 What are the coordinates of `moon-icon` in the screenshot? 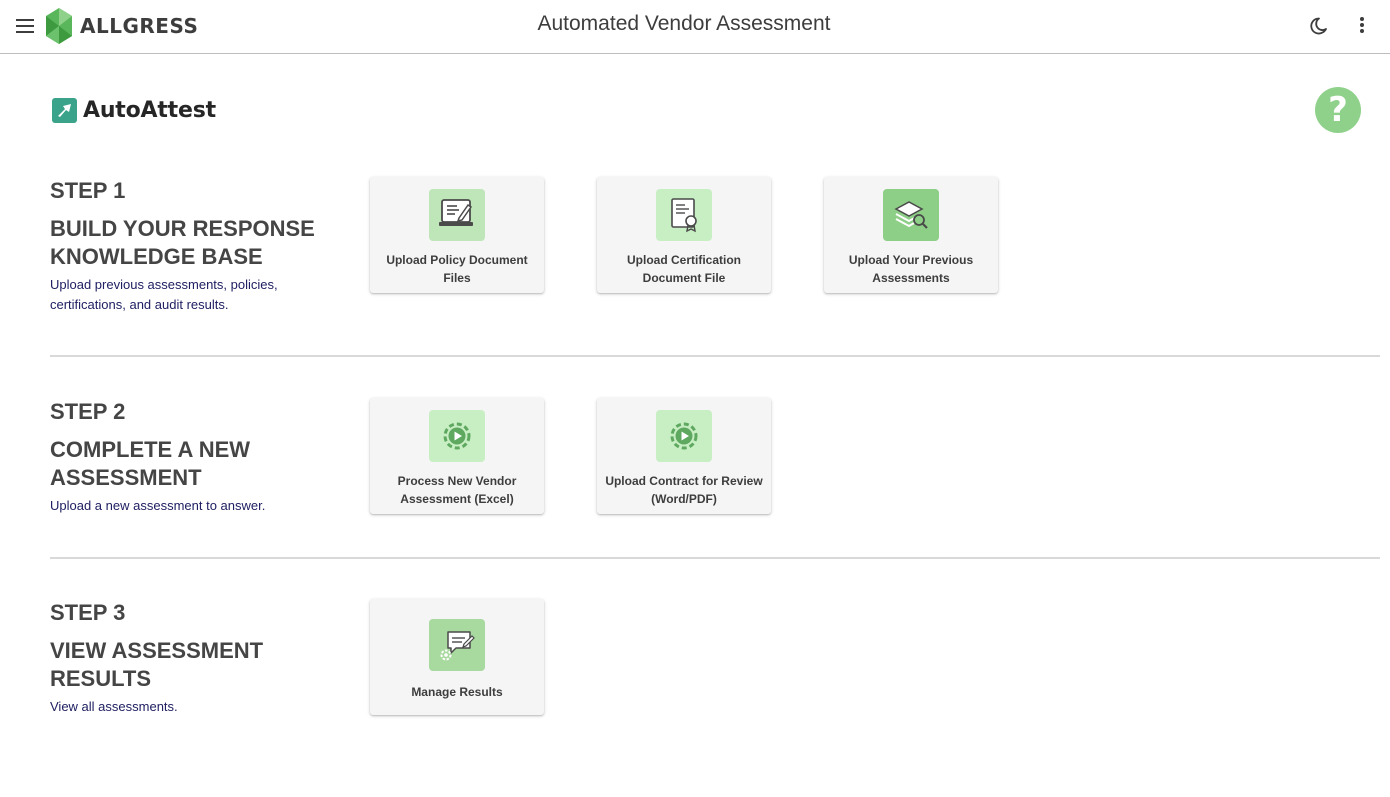 It's located at (1319, 26).